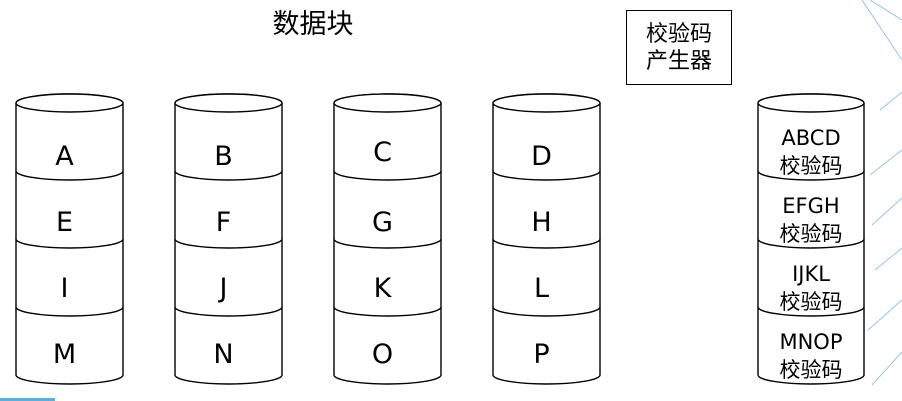  What do you see at coordinates (228, 103) in the screenshot?
I see `data-disk-1-top` at bounding box center [228, 103].